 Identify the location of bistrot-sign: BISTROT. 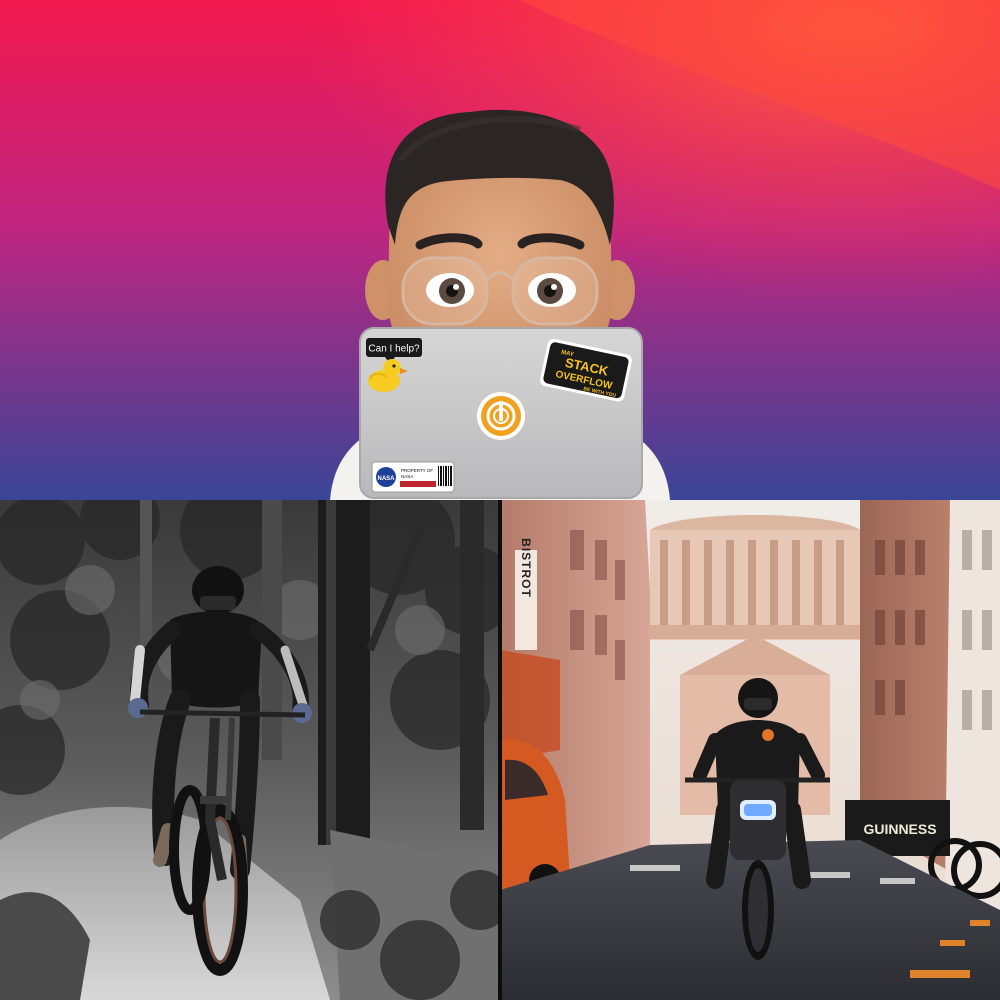
(526, 568).